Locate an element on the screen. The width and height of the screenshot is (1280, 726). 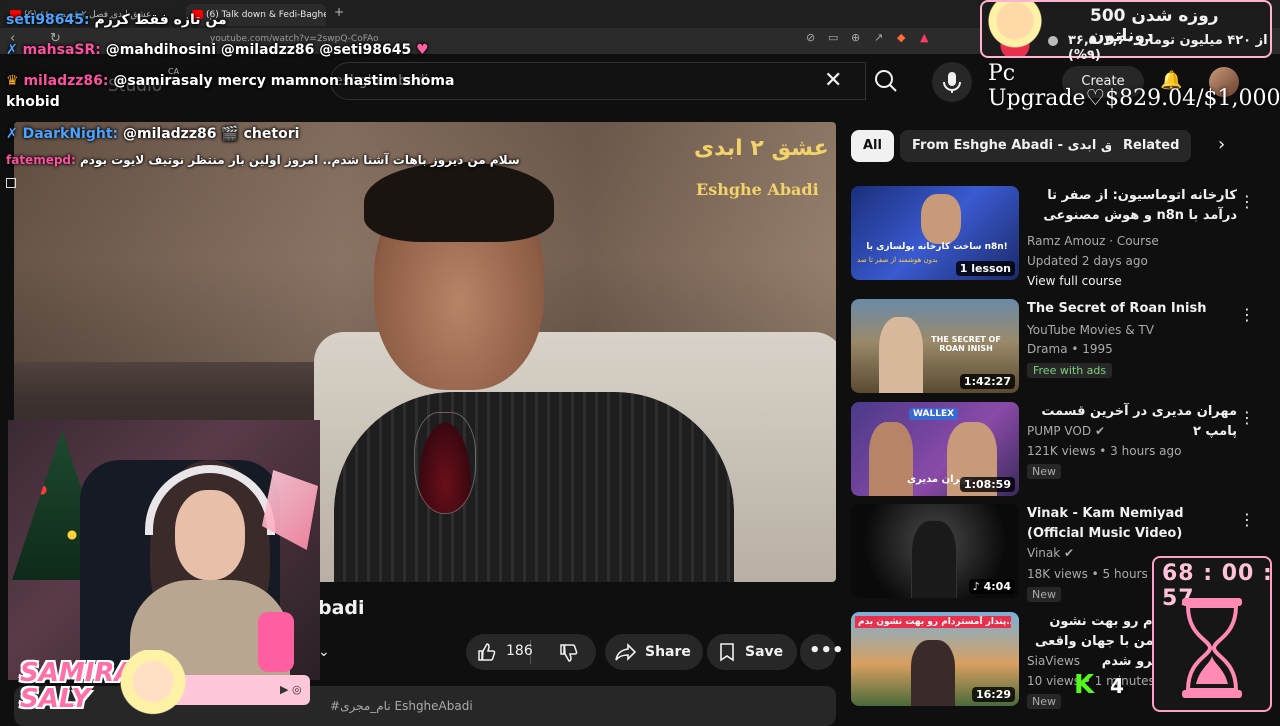
show-logo-persian: عشق ۲ ابدی is located at coordinates (761, 148).